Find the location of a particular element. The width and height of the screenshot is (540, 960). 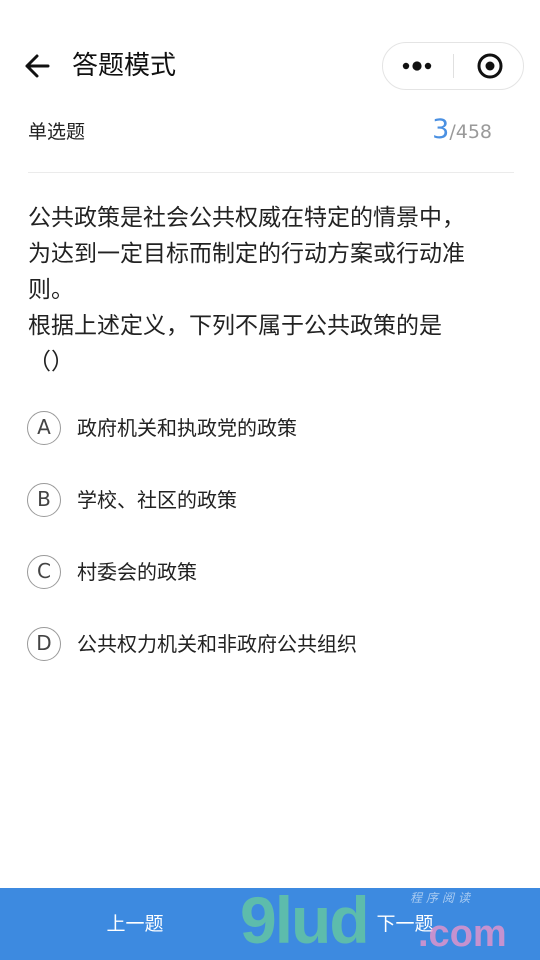

option-letter-badge: B is located at coordinates (44, 500).